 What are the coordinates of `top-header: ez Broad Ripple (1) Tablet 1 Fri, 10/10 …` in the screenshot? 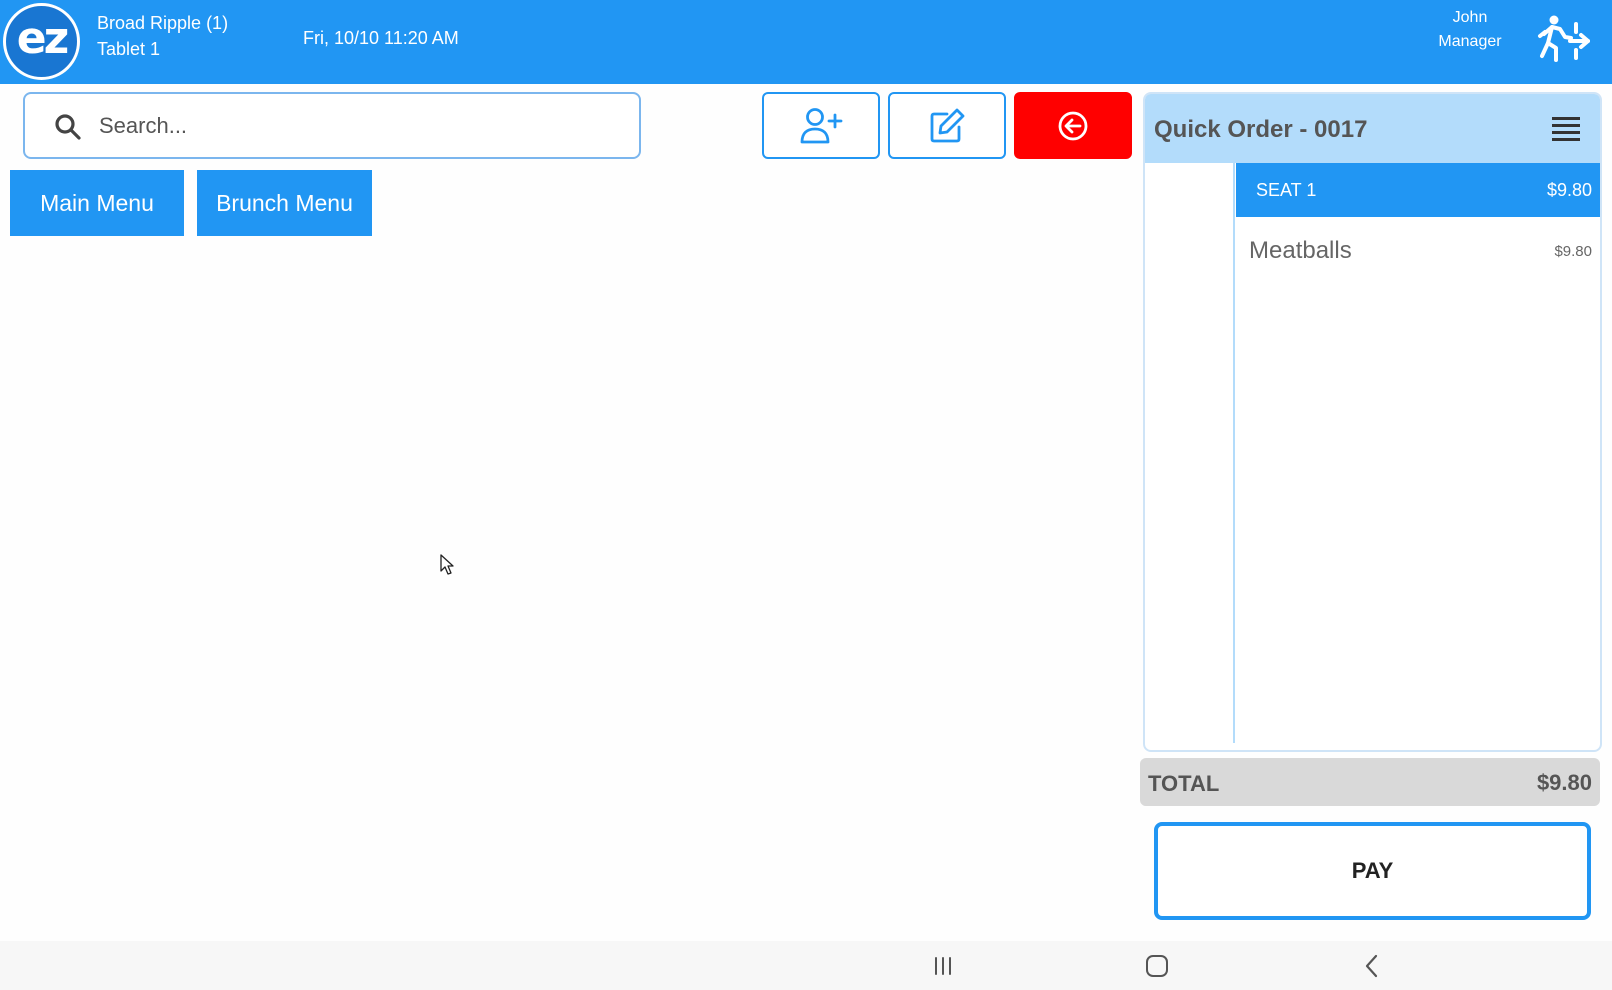 It's located at (806, 42).